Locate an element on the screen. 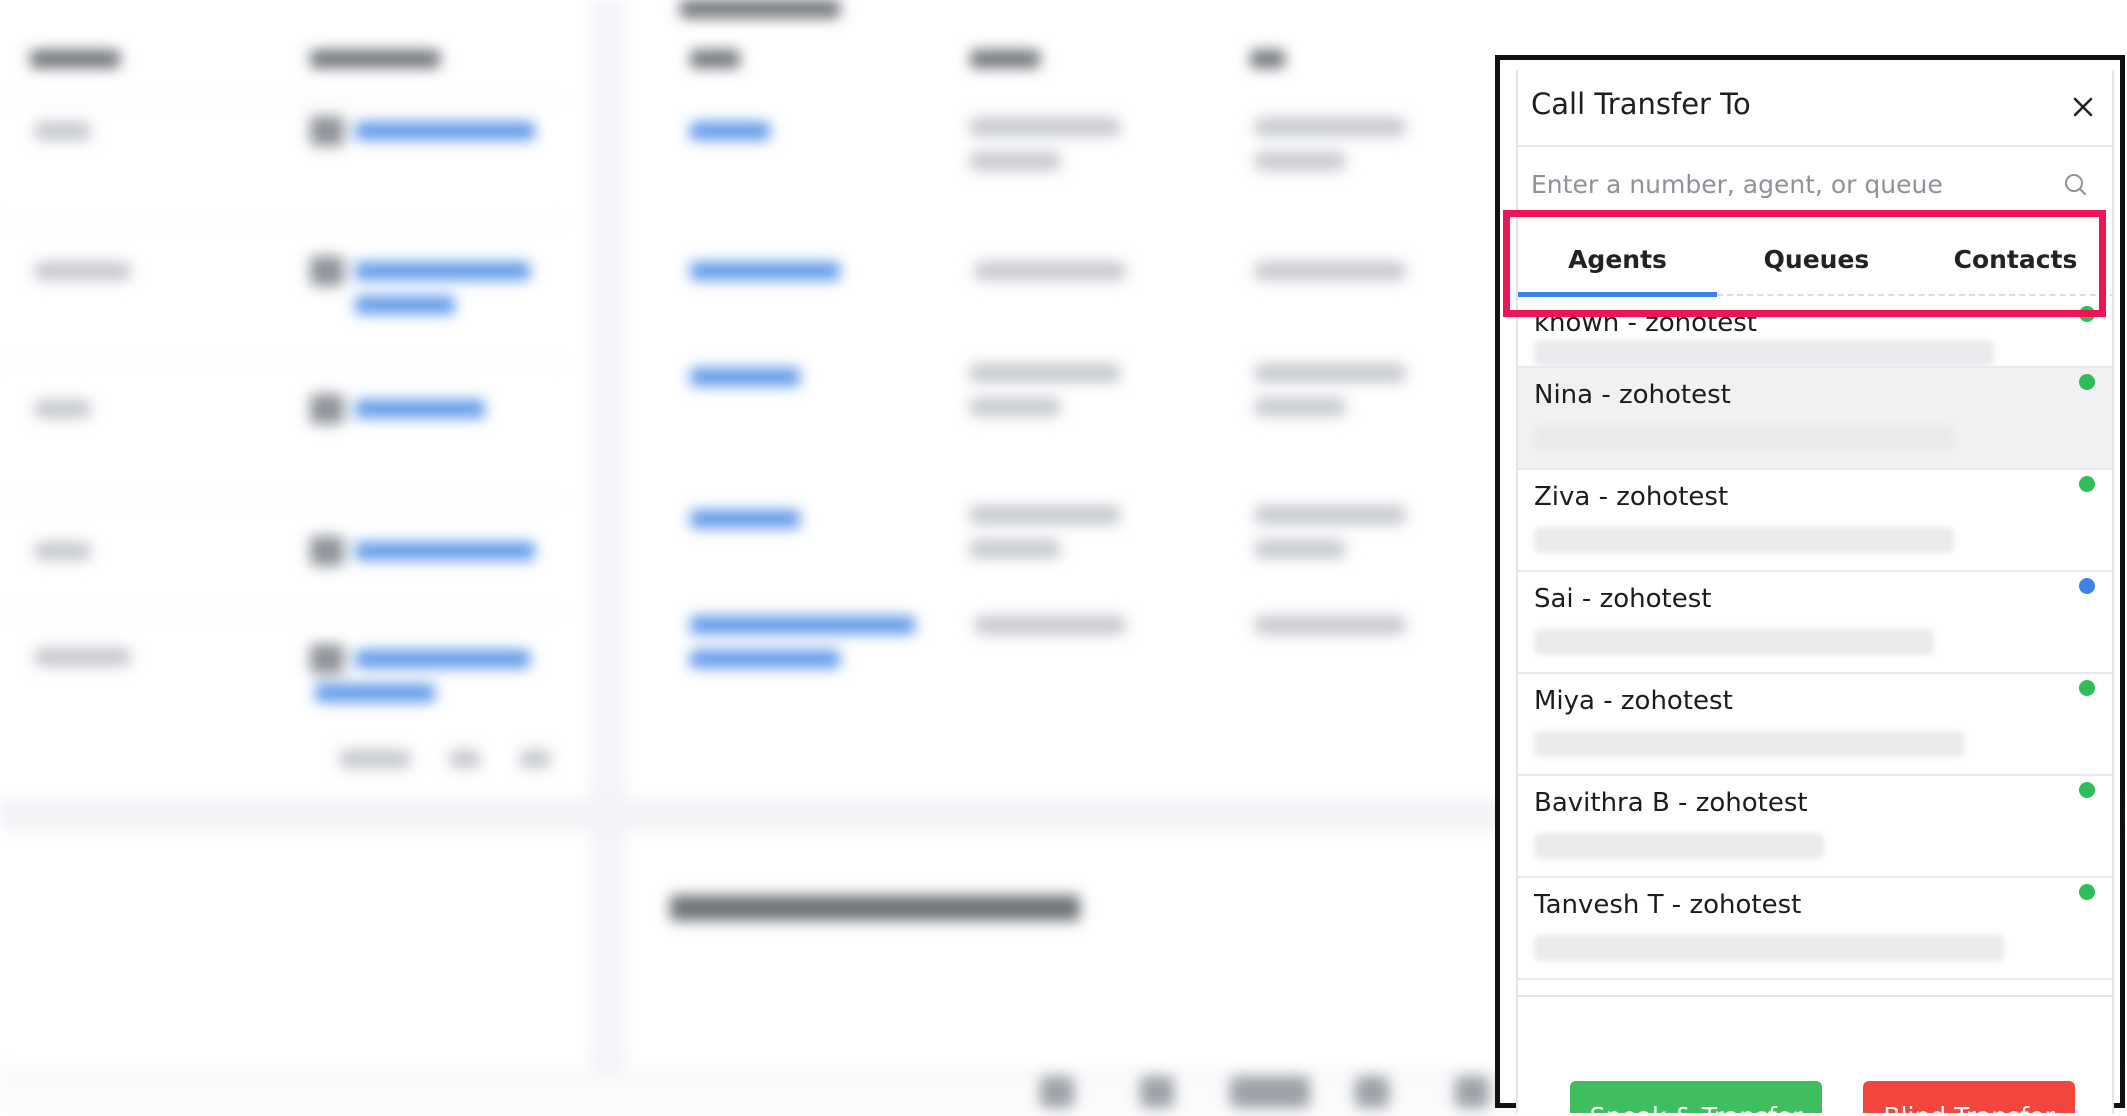 The height and width of the screenshot is (1116, 2127). close-button is located at coordinates (2083, 107).